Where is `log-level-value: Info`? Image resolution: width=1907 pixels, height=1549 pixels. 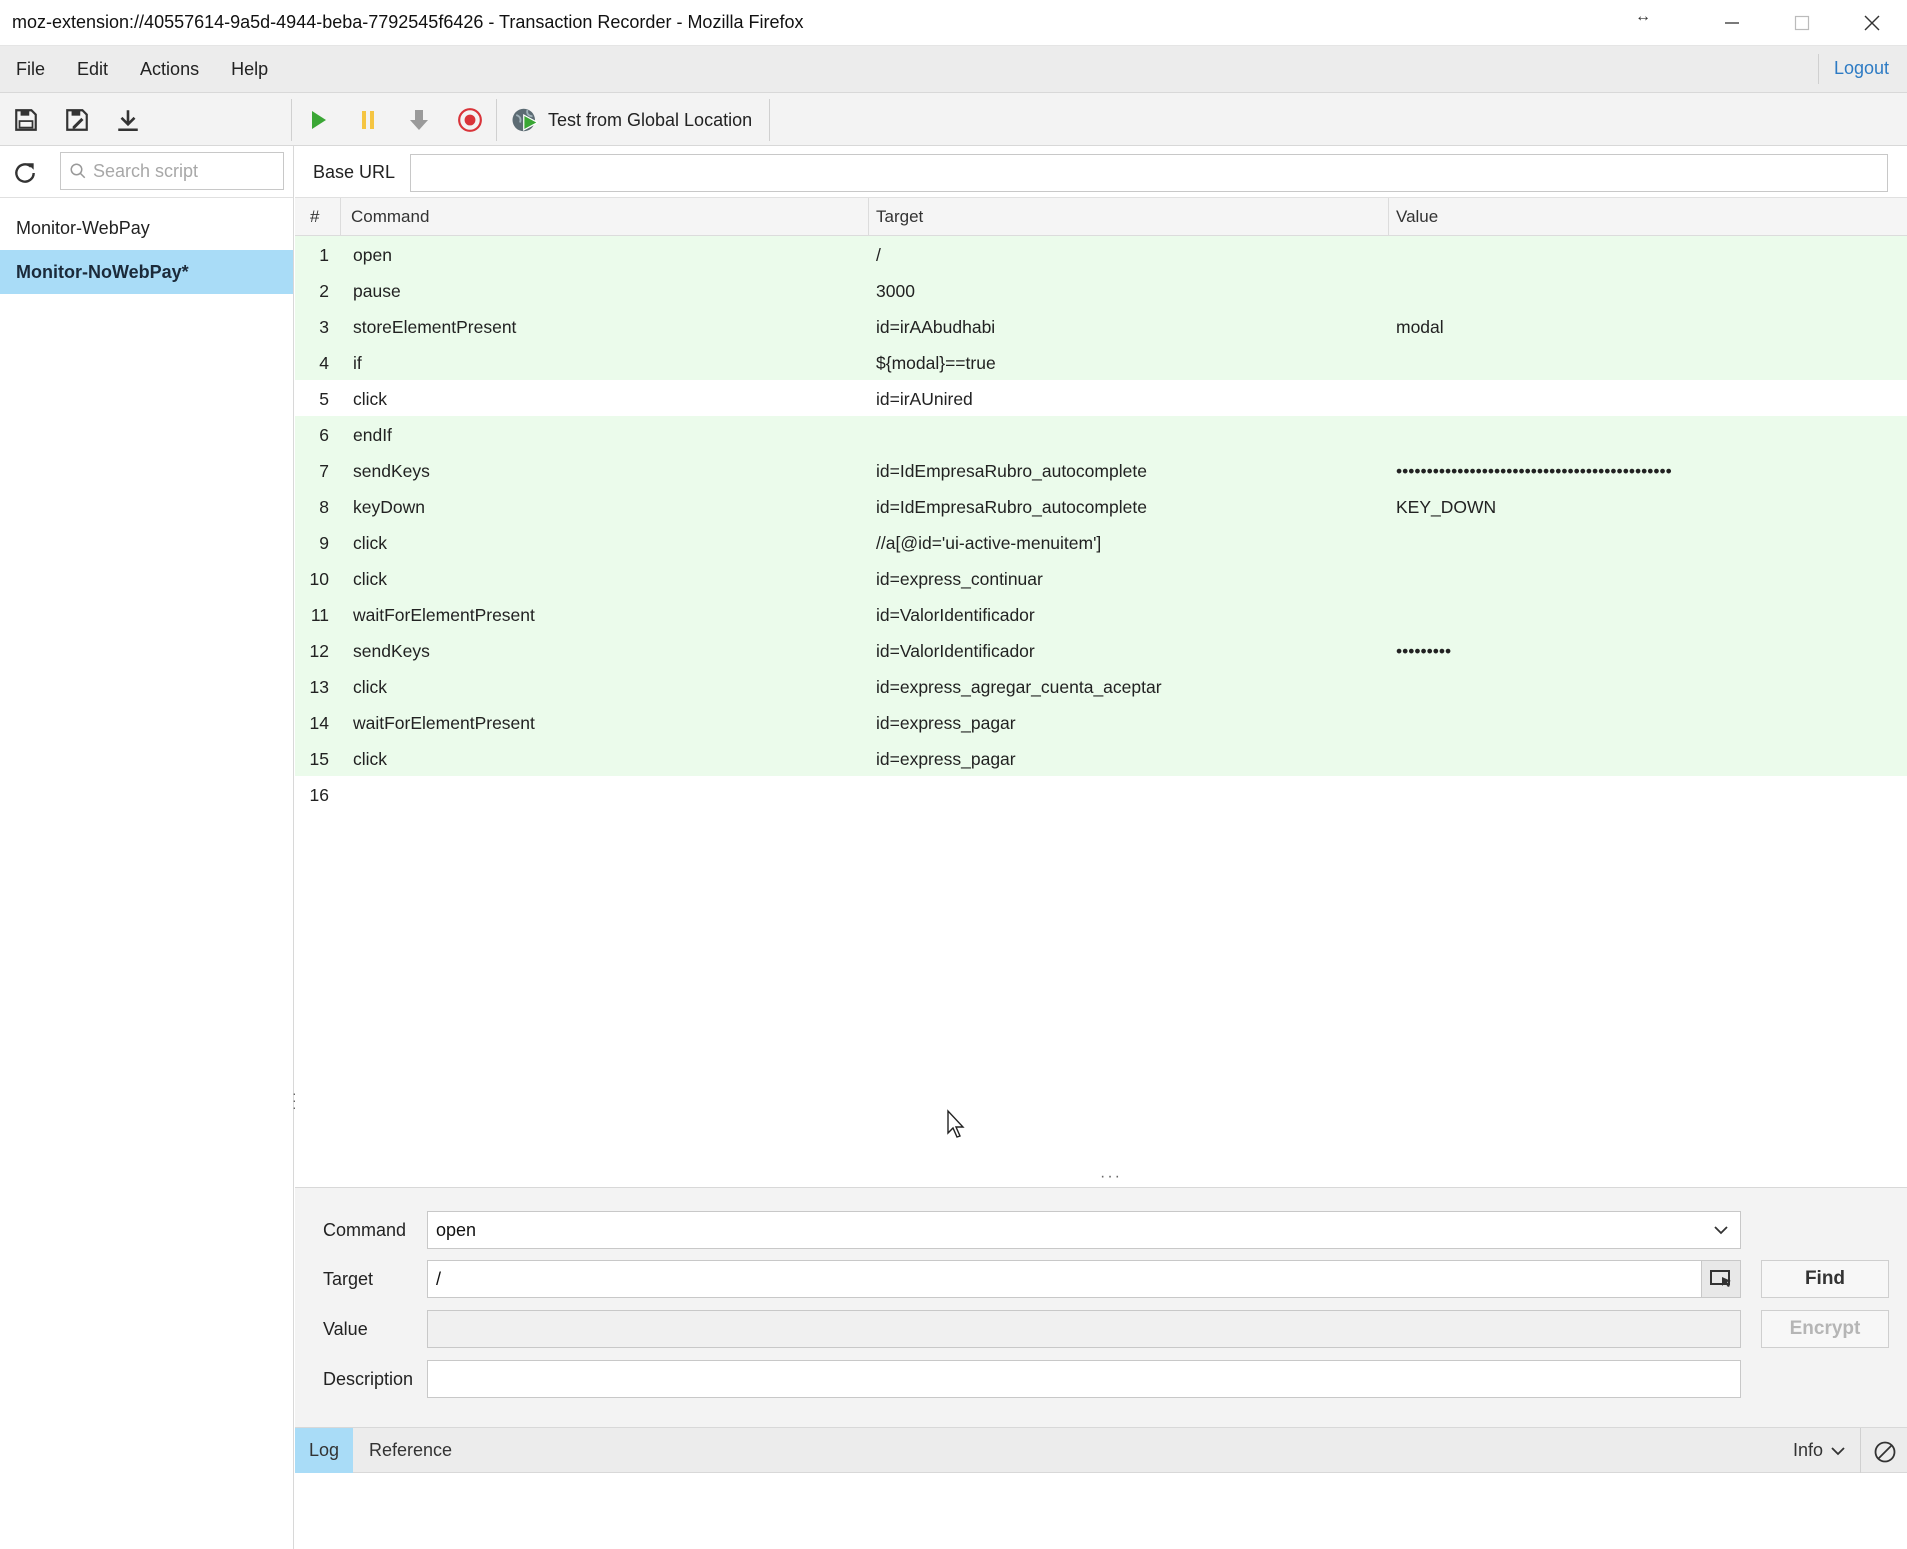
log-level-value: Info is located at coordinates (1807, 1450).